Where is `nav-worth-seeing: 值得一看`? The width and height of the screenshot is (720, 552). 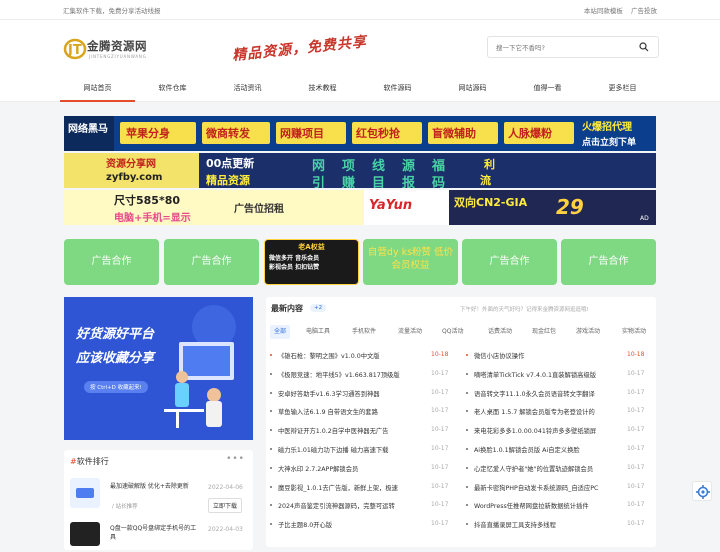
nav-worth-seeing: 值得一看 is located at coordinates (547, 90).